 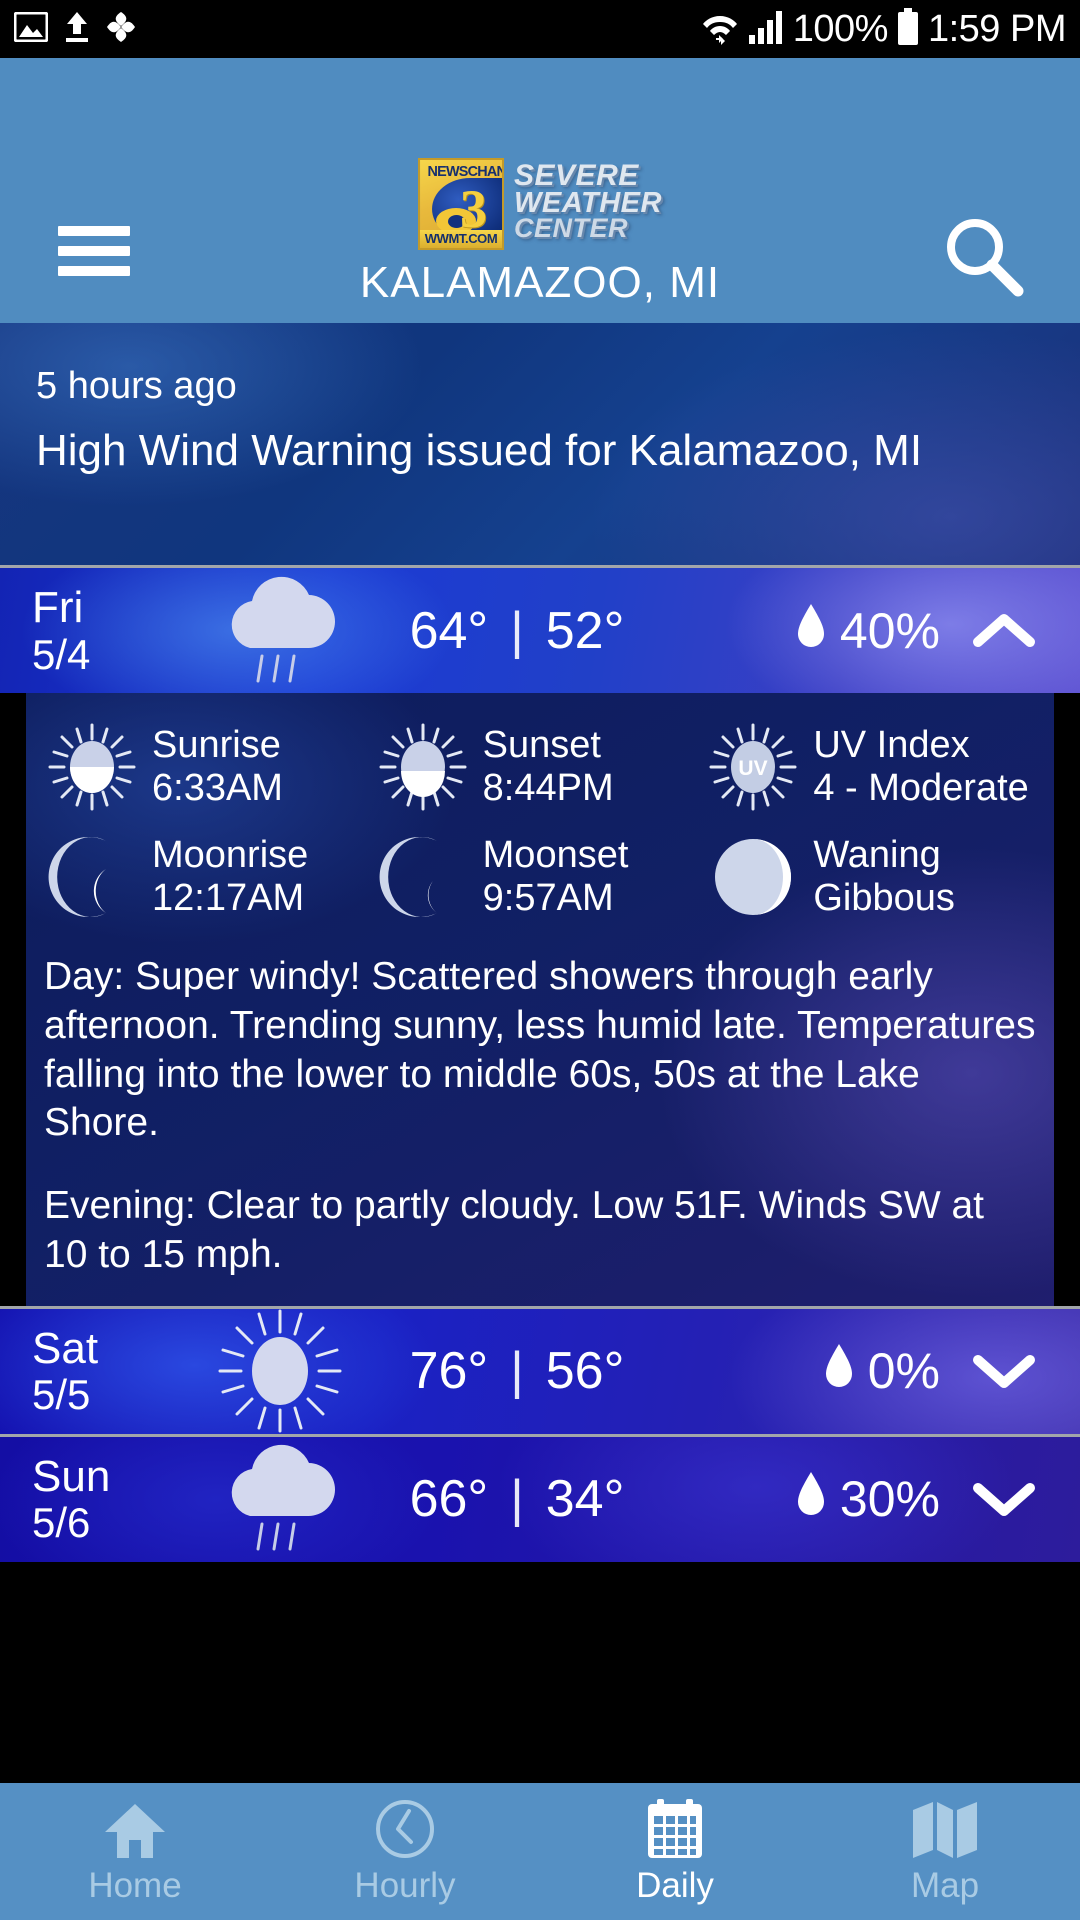 I want to click on clock-icon, so click(x=405, y=1829).